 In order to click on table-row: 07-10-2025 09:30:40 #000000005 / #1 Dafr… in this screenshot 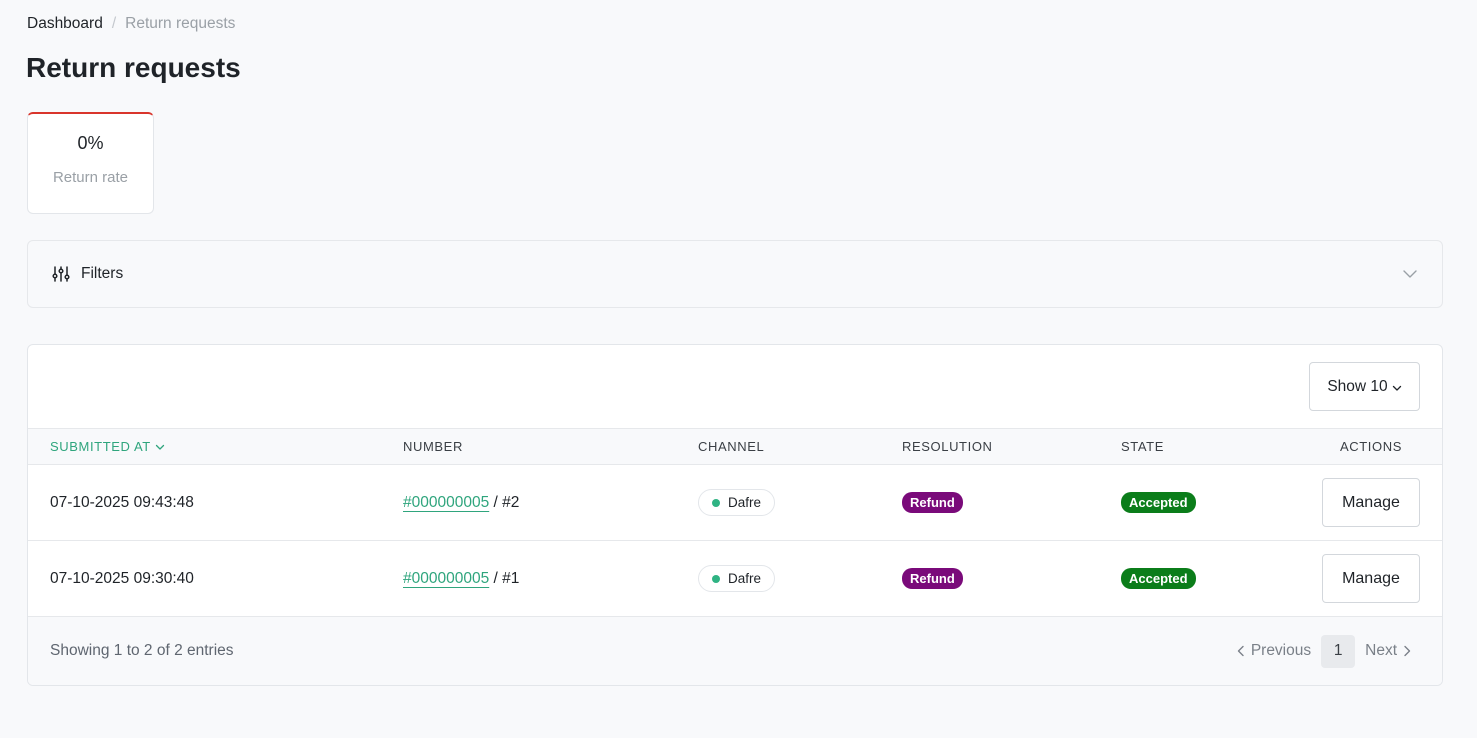, I will do `click(735, 579)`.